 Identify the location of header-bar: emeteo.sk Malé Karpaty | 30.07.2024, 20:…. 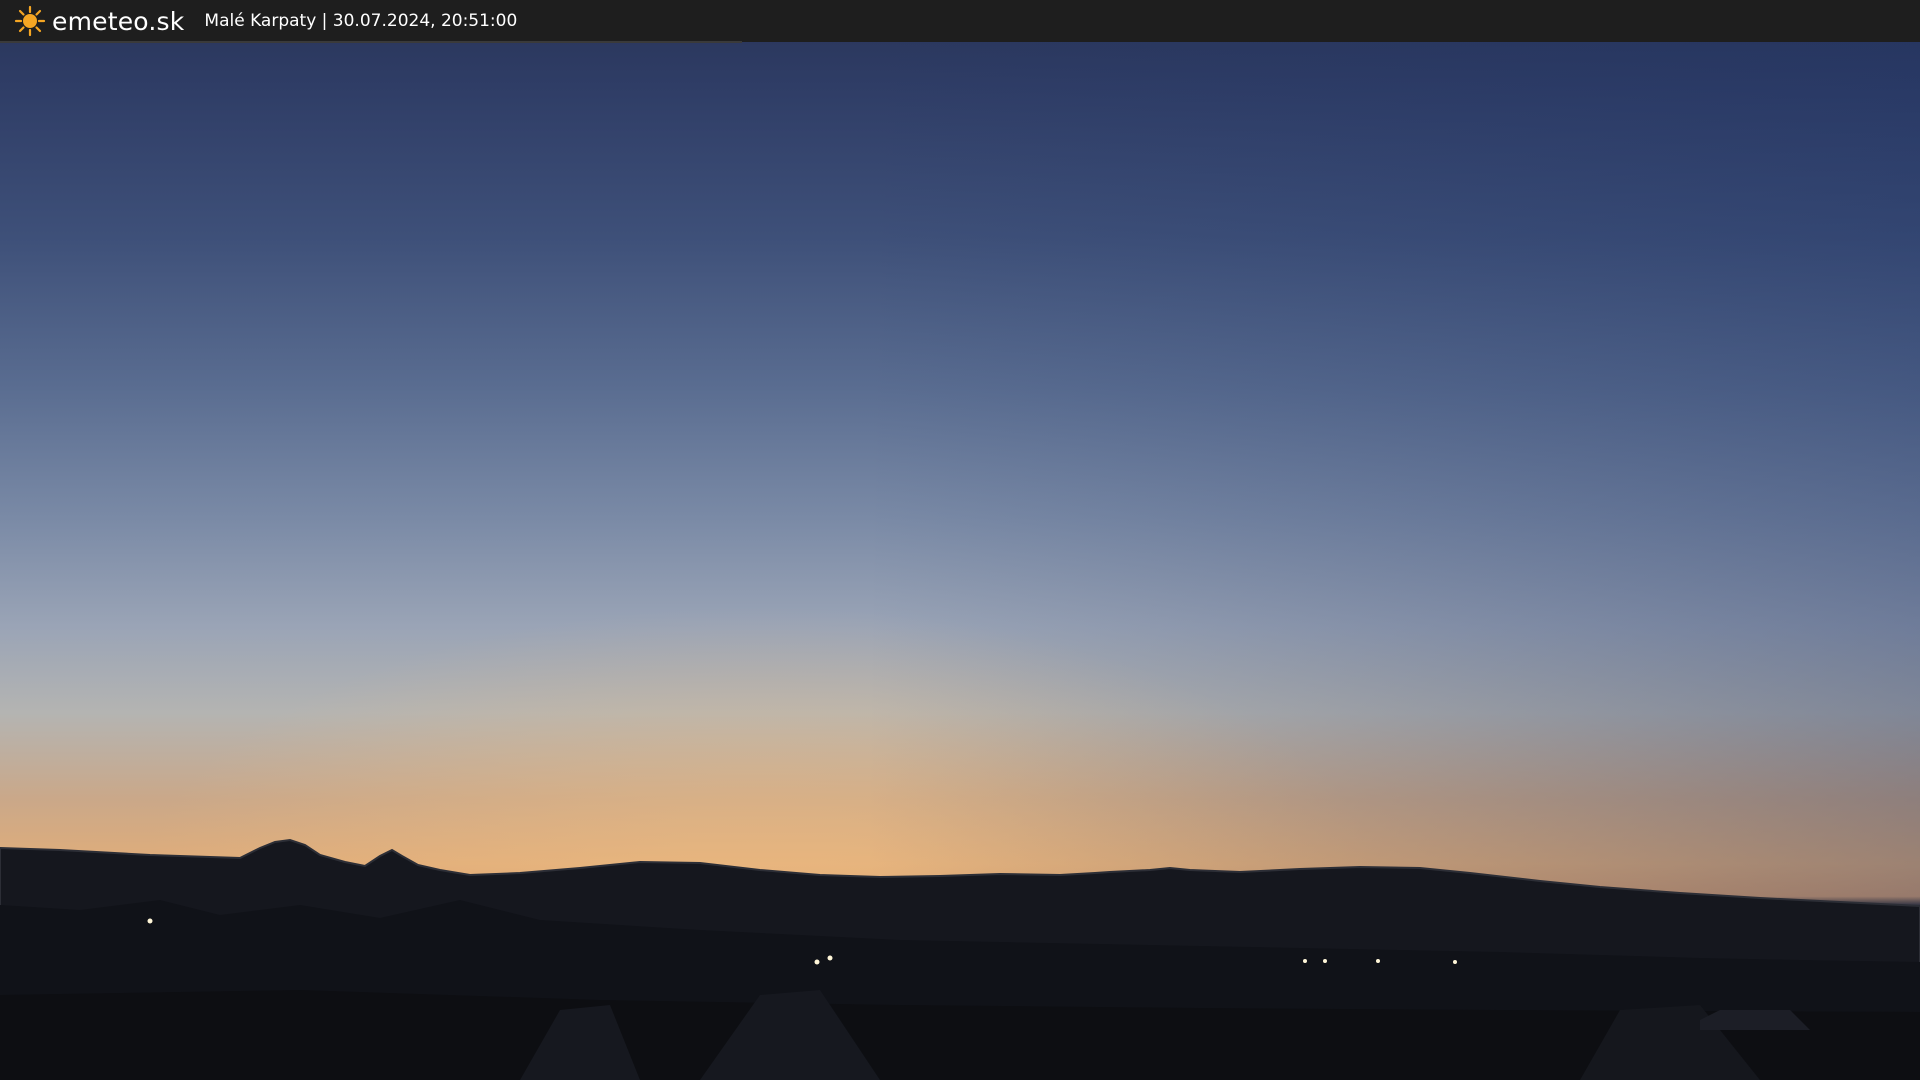
(960, 21).